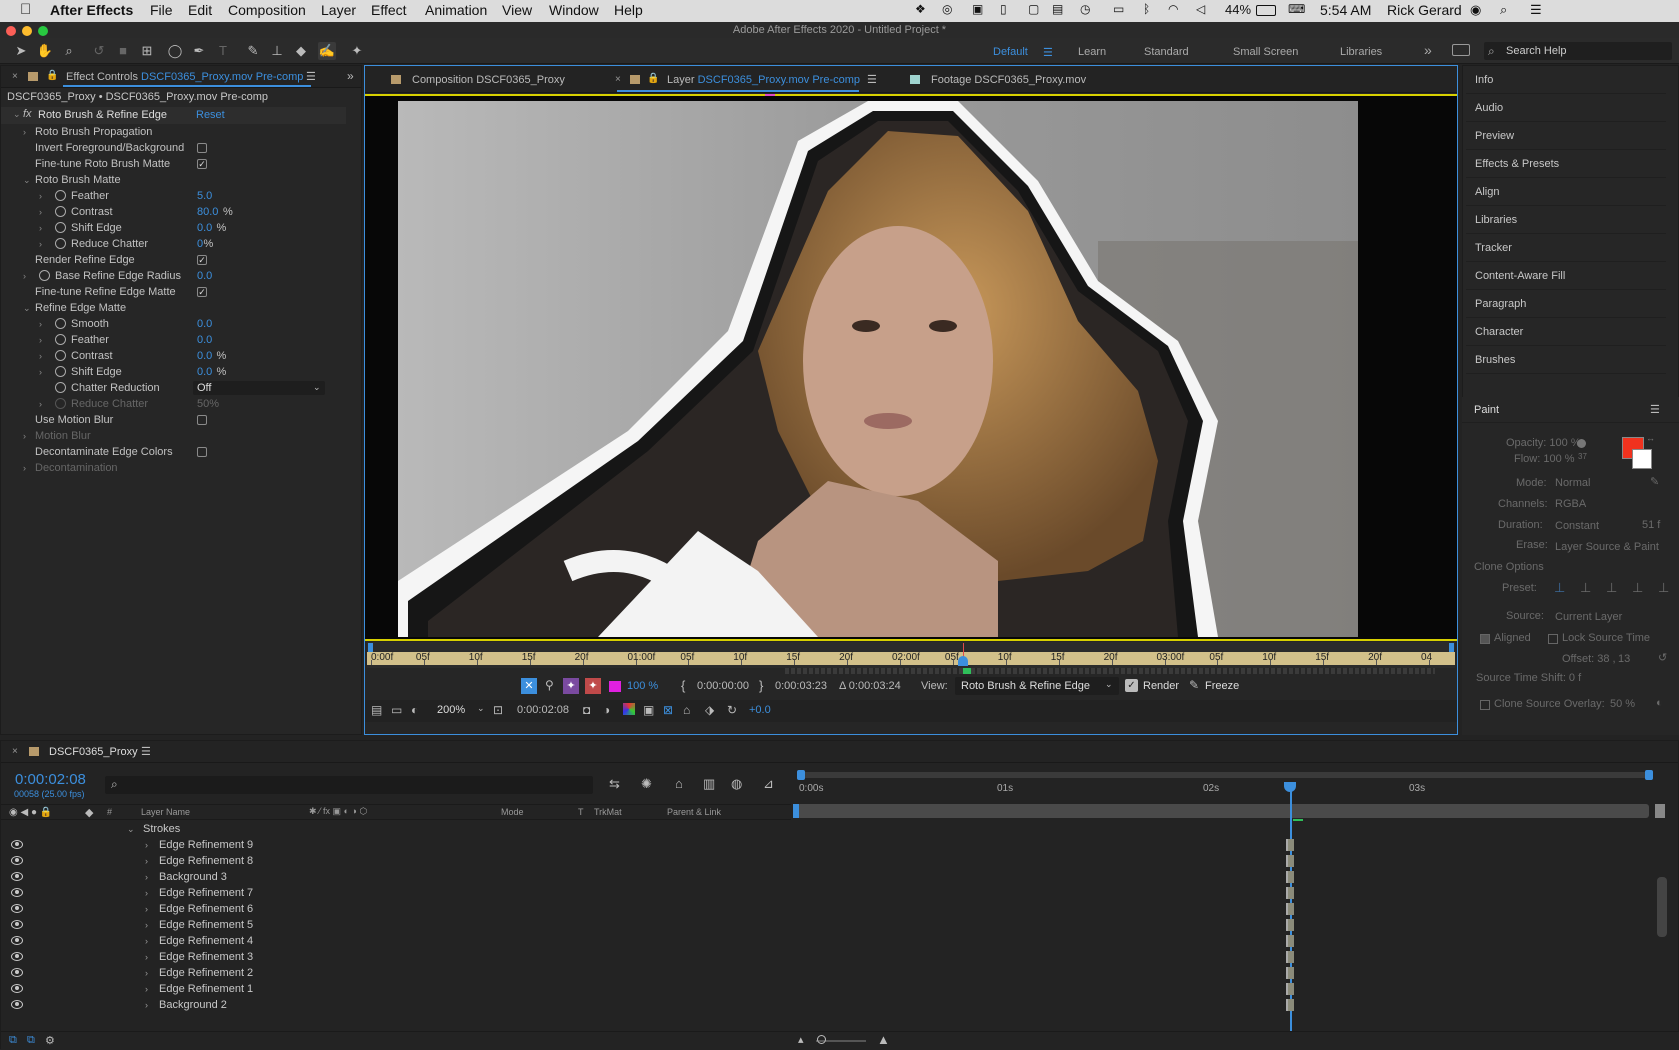  I want to click on clone-preset-5-icon: ⊥, so click(1663, 588).